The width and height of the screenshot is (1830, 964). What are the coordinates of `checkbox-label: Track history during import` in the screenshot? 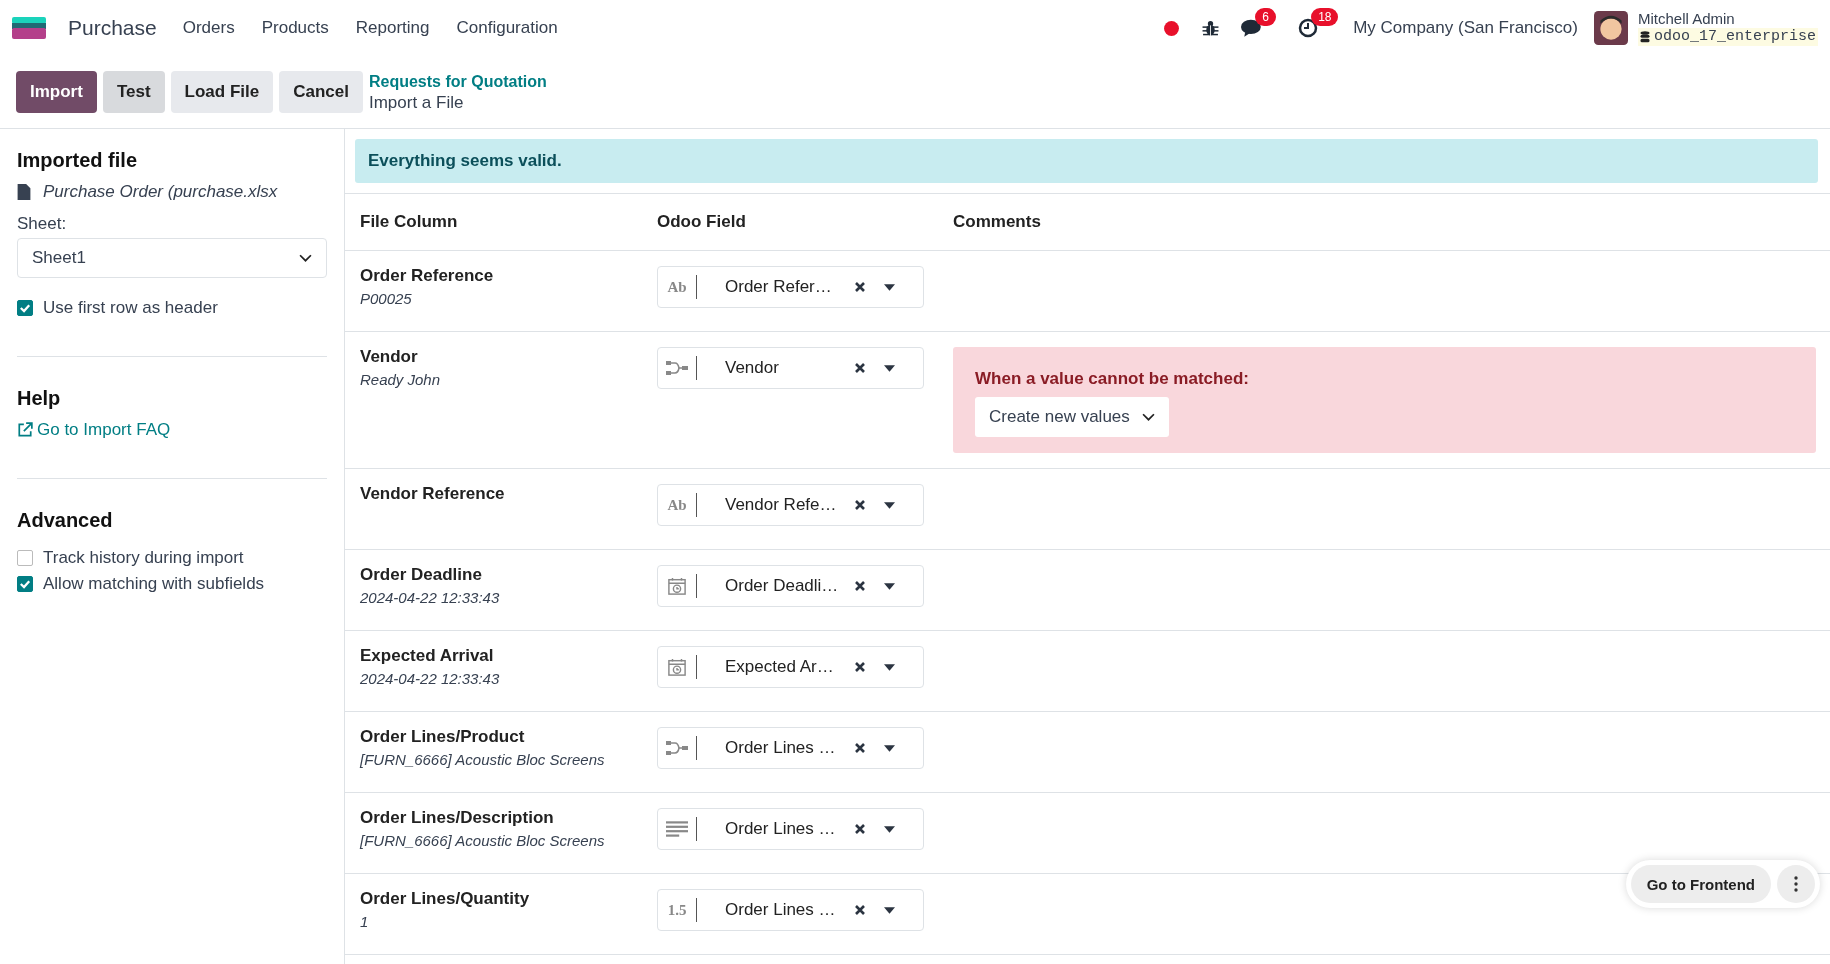 It's located at (143, 558).